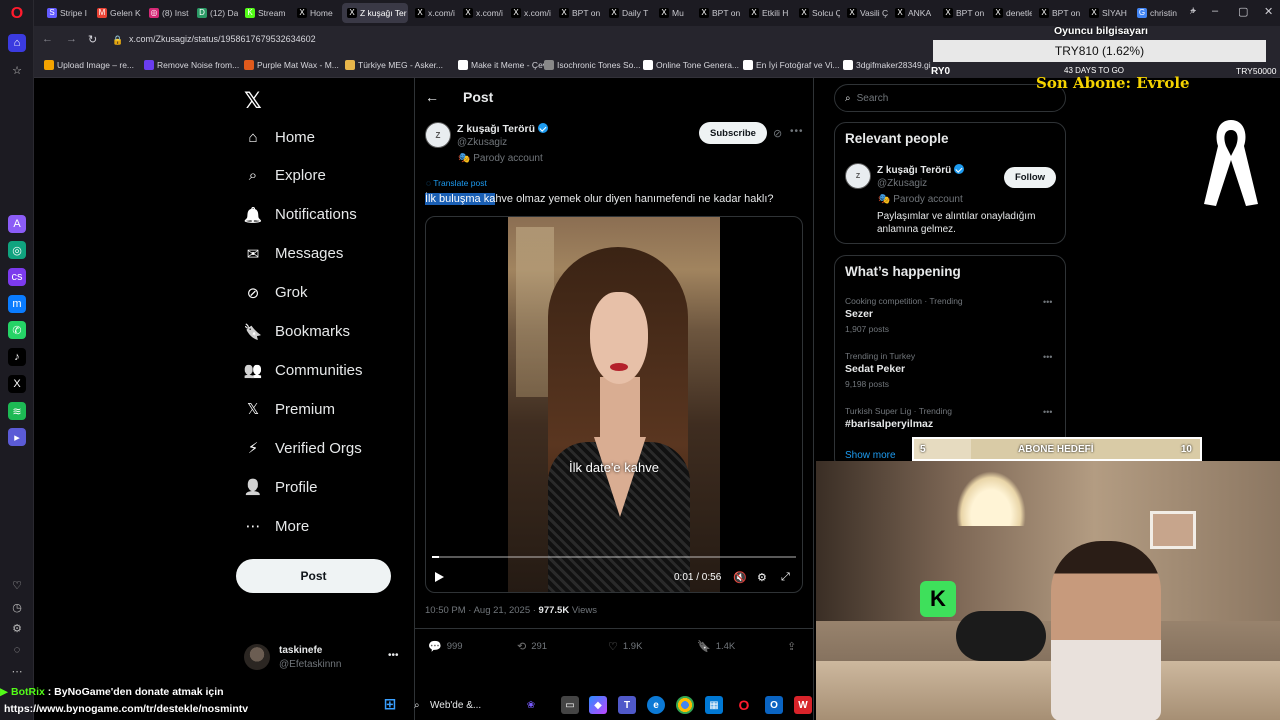 The image size is (1280, 720). What do you see at coordinates (1243, 11) in the screenshot?
I see `maximize-icon: ▢` at bounding box center [1243, 11].